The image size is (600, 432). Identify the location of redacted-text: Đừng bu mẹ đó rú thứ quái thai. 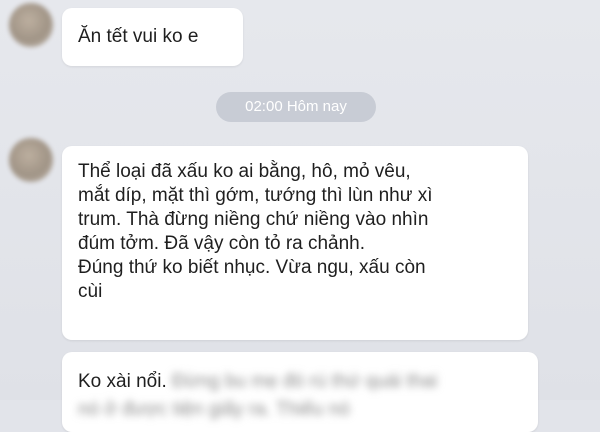
(305, 381).